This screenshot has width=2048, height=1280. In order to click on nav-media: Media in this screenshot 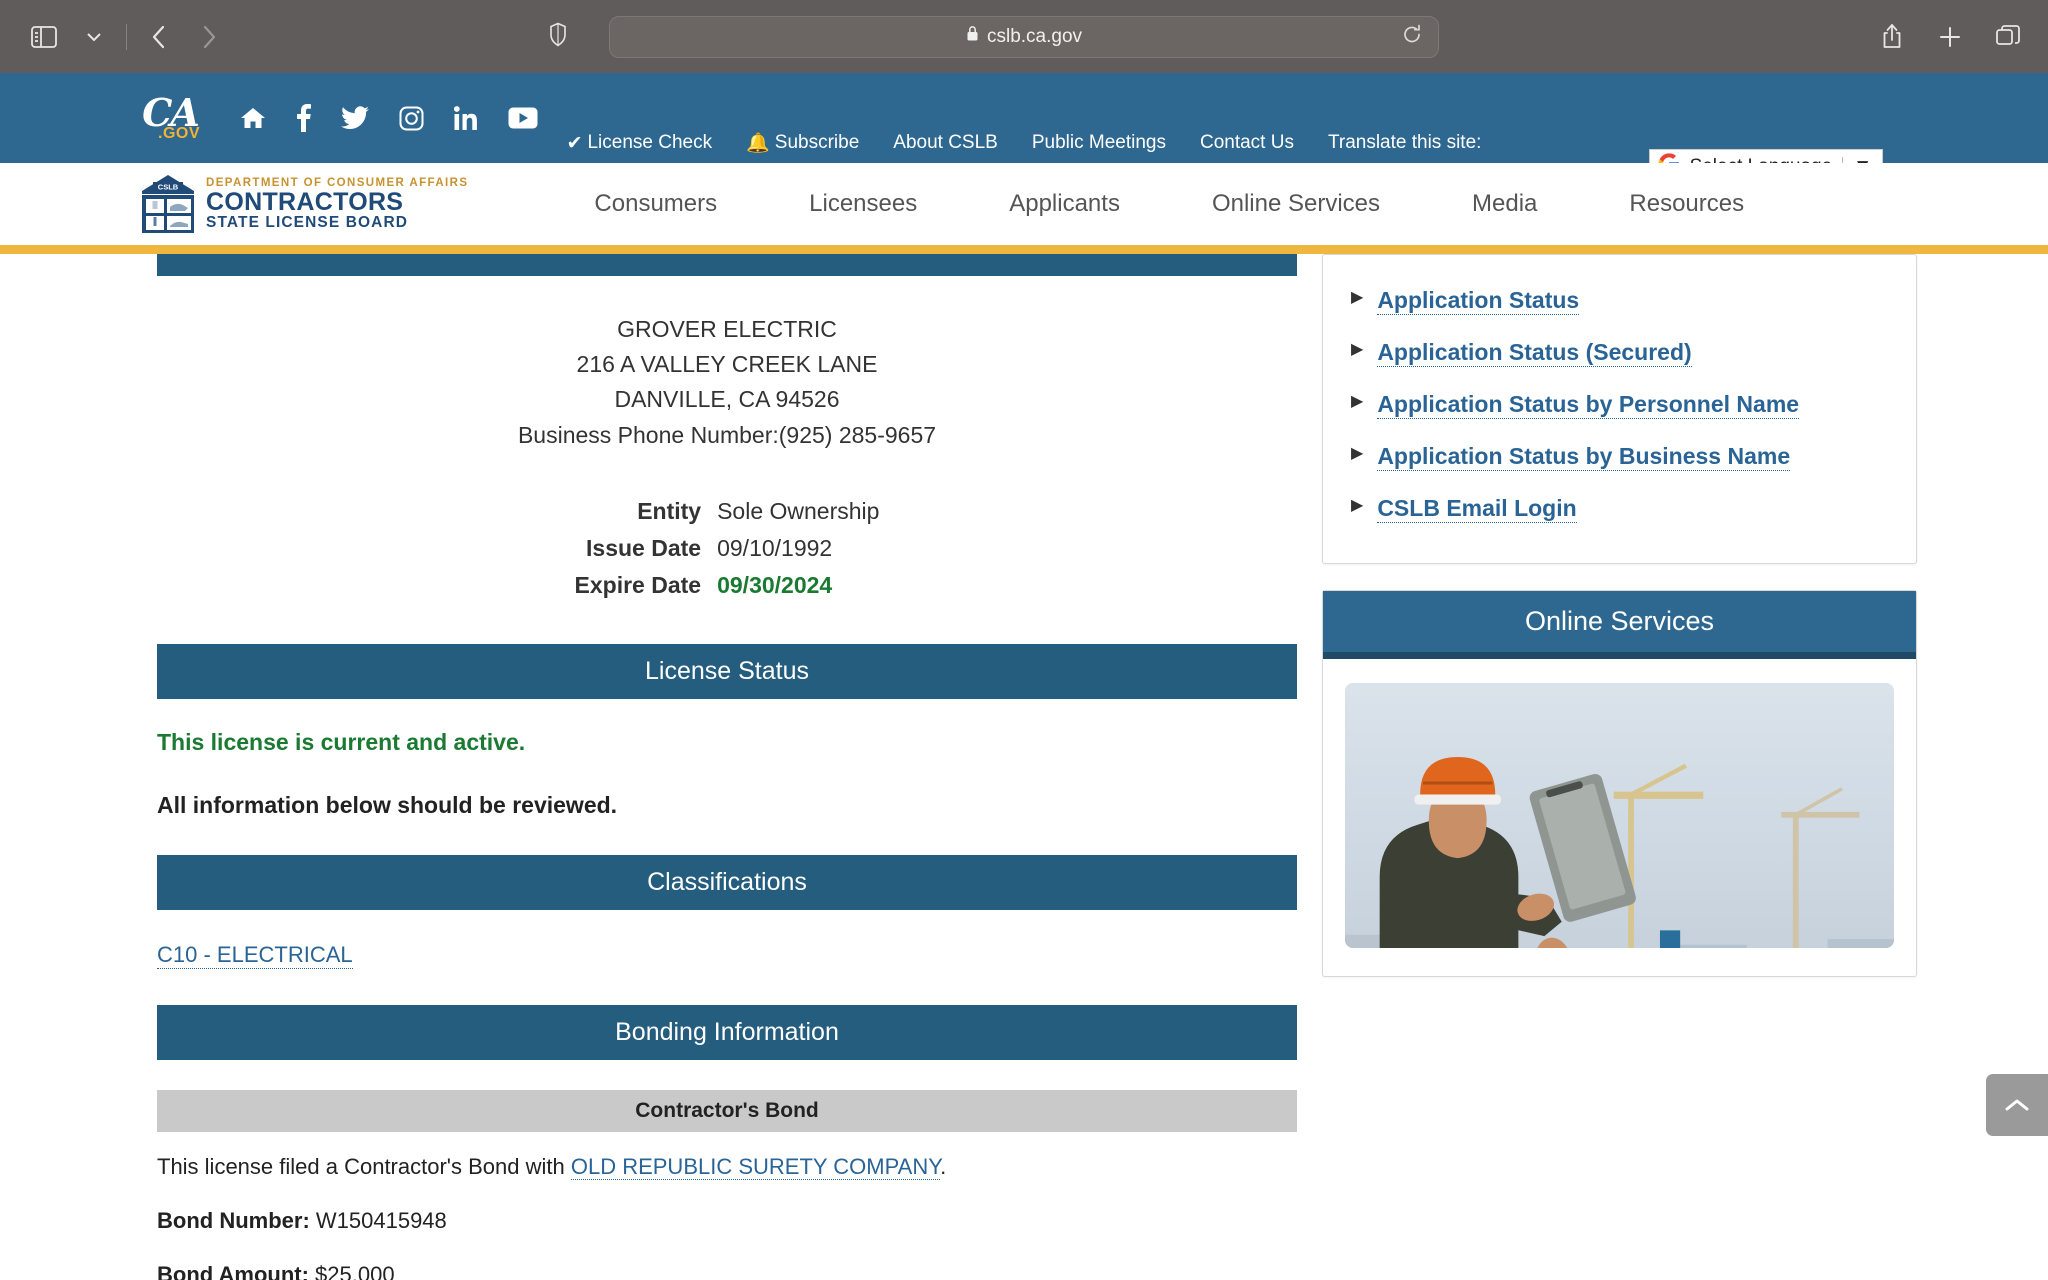, I will do `click(1504, 204)`.